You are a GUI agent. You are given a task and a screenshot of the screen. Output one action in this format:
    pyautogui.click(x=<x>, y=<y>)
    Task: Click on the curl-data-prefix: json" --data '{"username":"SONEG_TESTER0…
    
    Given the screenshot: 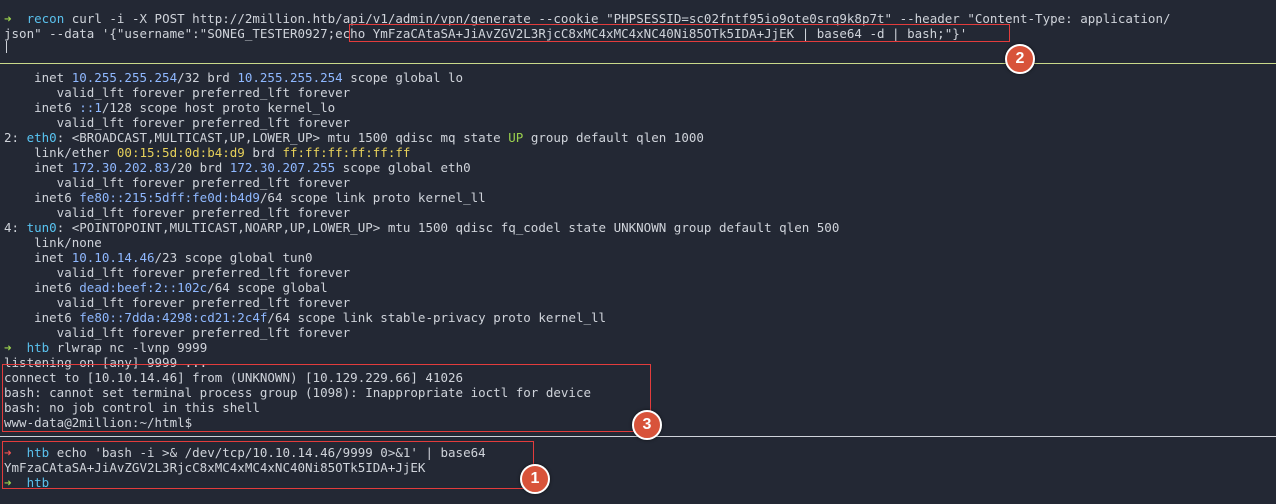 What is the action you would take?
    pyautogui.click(x=166, y=33)
    